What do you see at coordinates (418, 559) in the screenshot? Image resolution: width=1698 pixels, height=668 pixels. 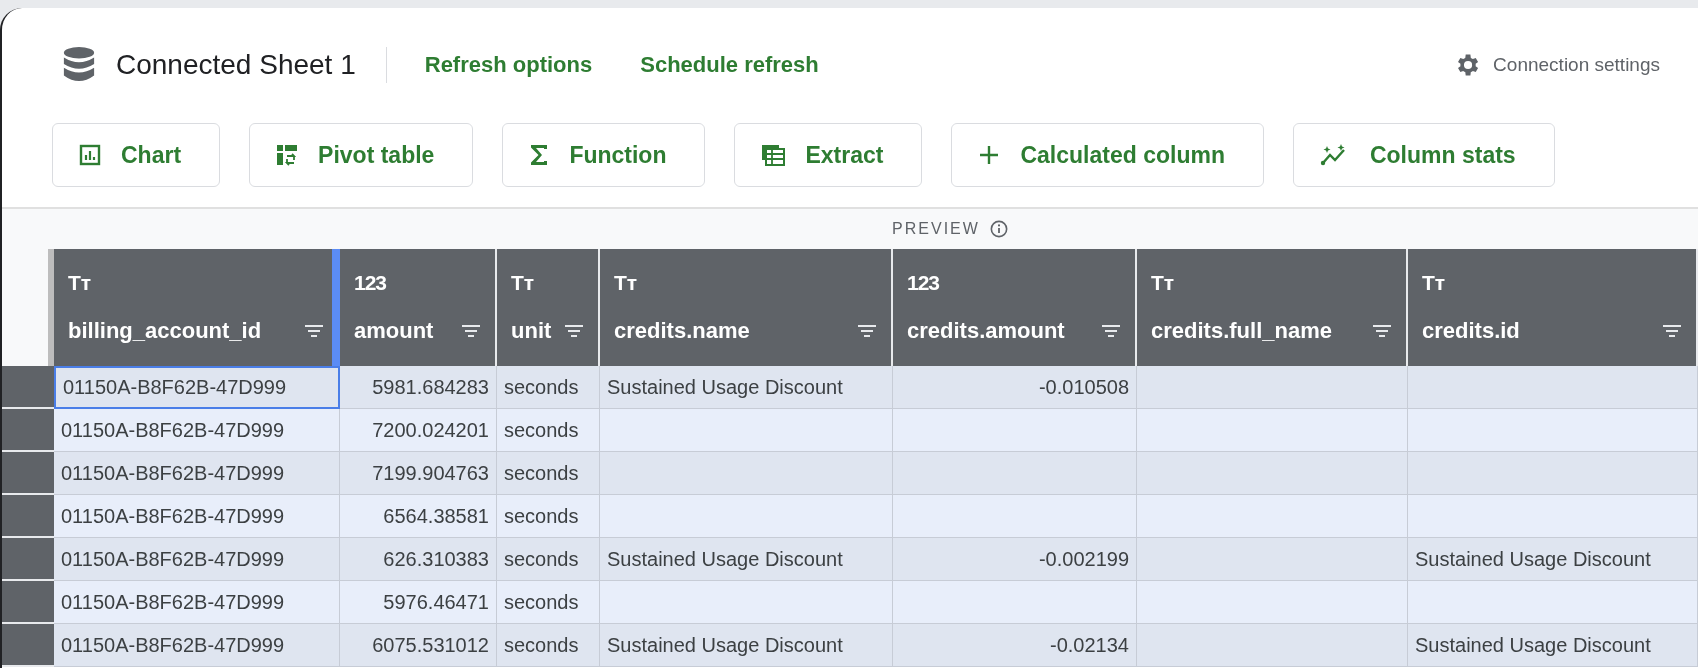 I see `table-cell: 626.310383` at bounding box center [418, 559].